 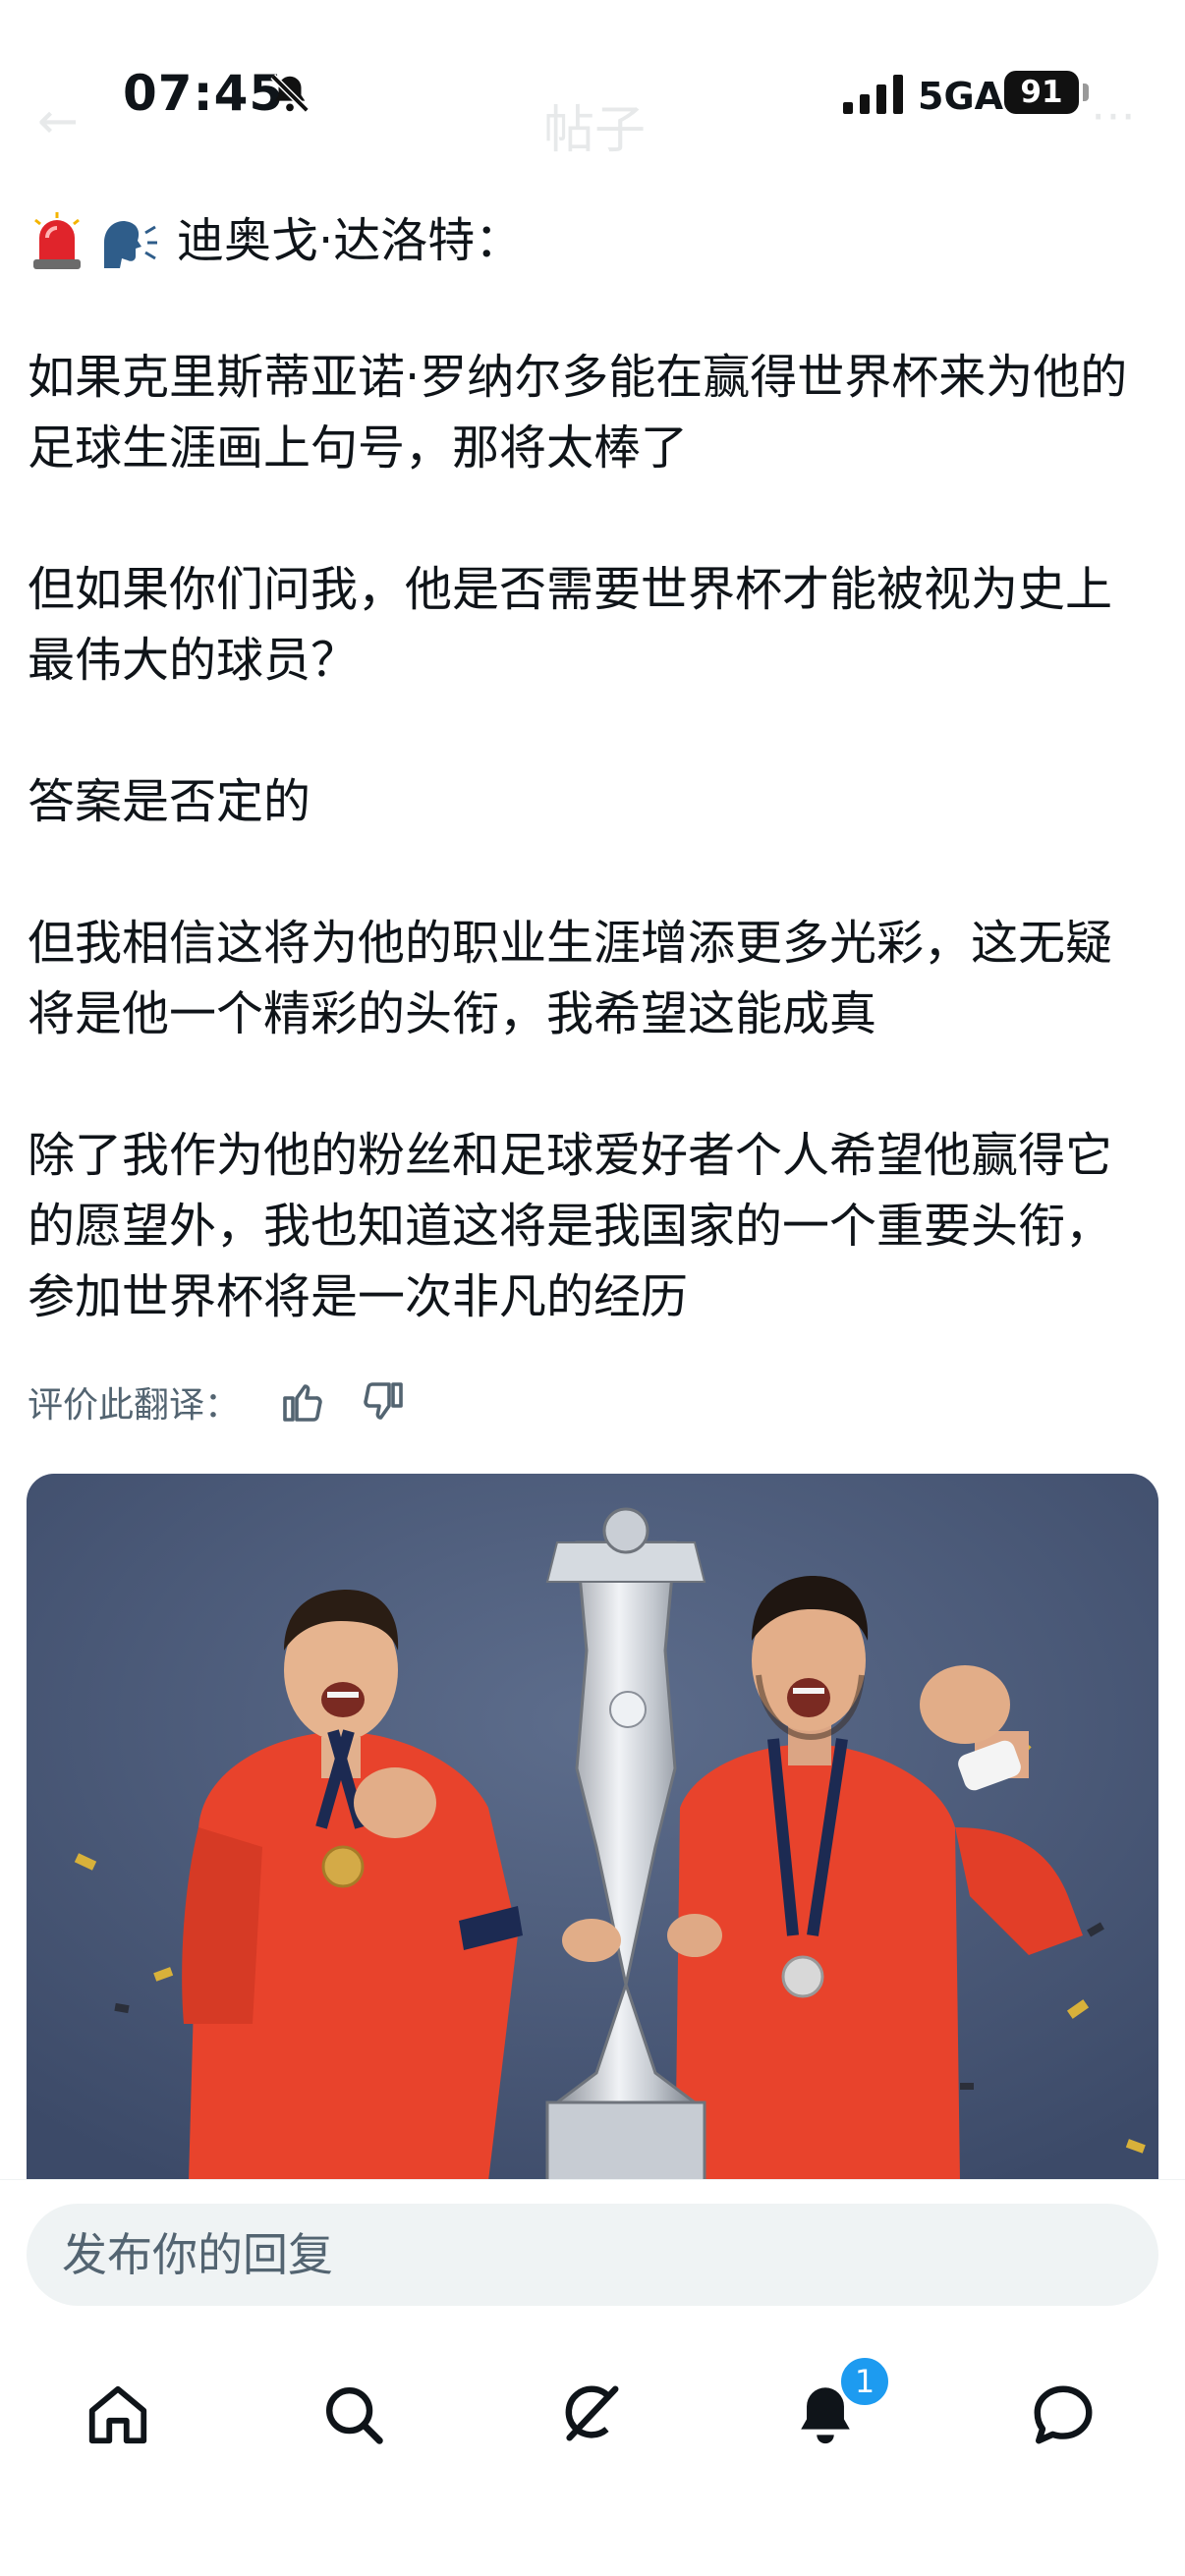 I want to click on bell-off-icon, so click(x=290, y=93).